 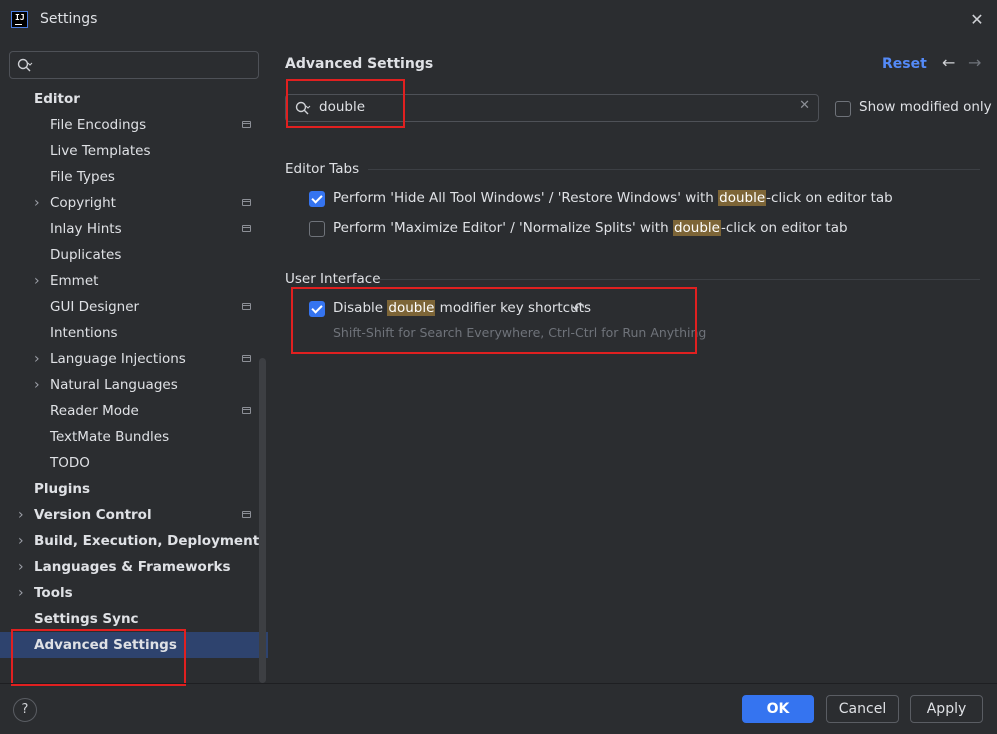 What do you see at coordinates (83, 203) in the screenshot?
I see `sidebar-item-label: Copyright` at bounding box center [83, 203].